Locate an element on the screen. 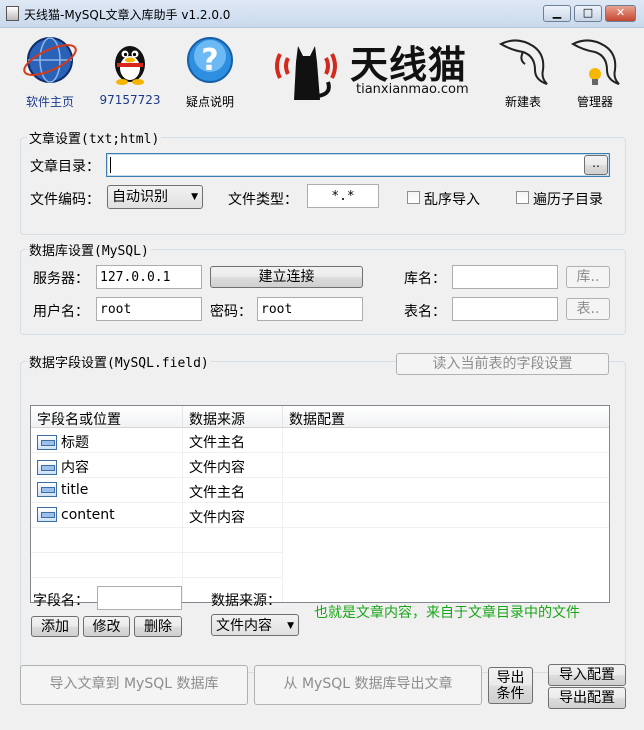  server-label: 服务器： is located at coordinates (61, 279).